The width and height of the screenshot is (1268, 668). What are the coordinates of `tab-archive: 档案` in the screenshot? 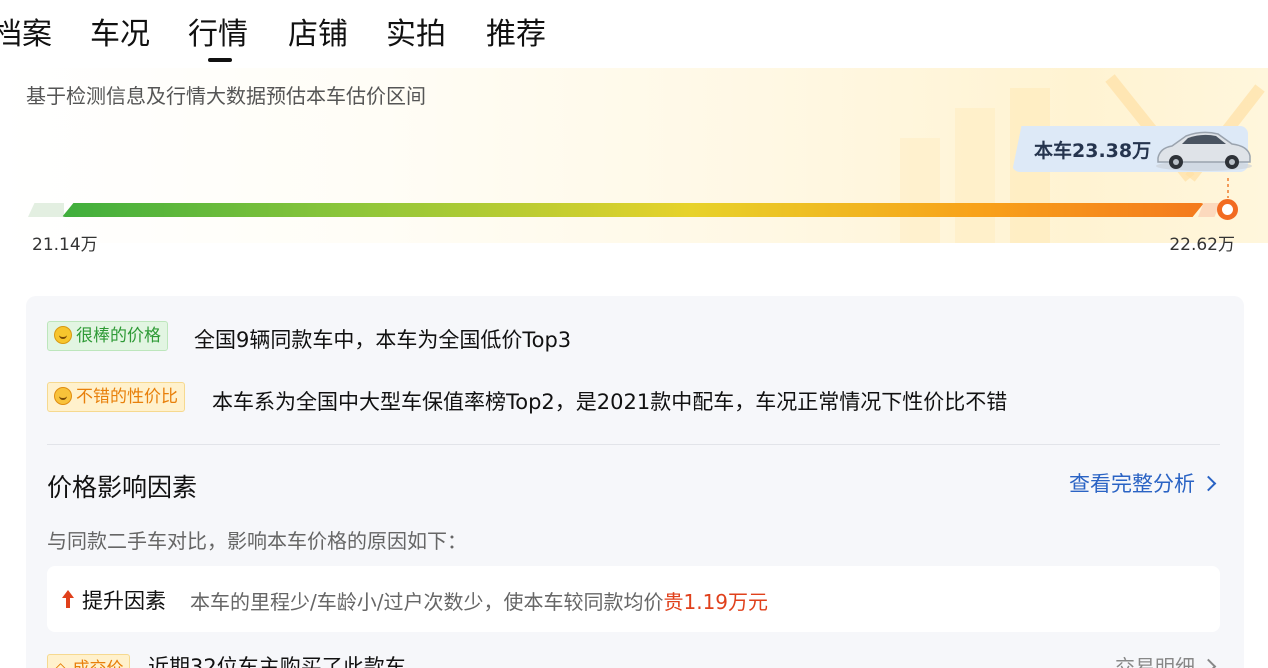 It's located at (26, 35).